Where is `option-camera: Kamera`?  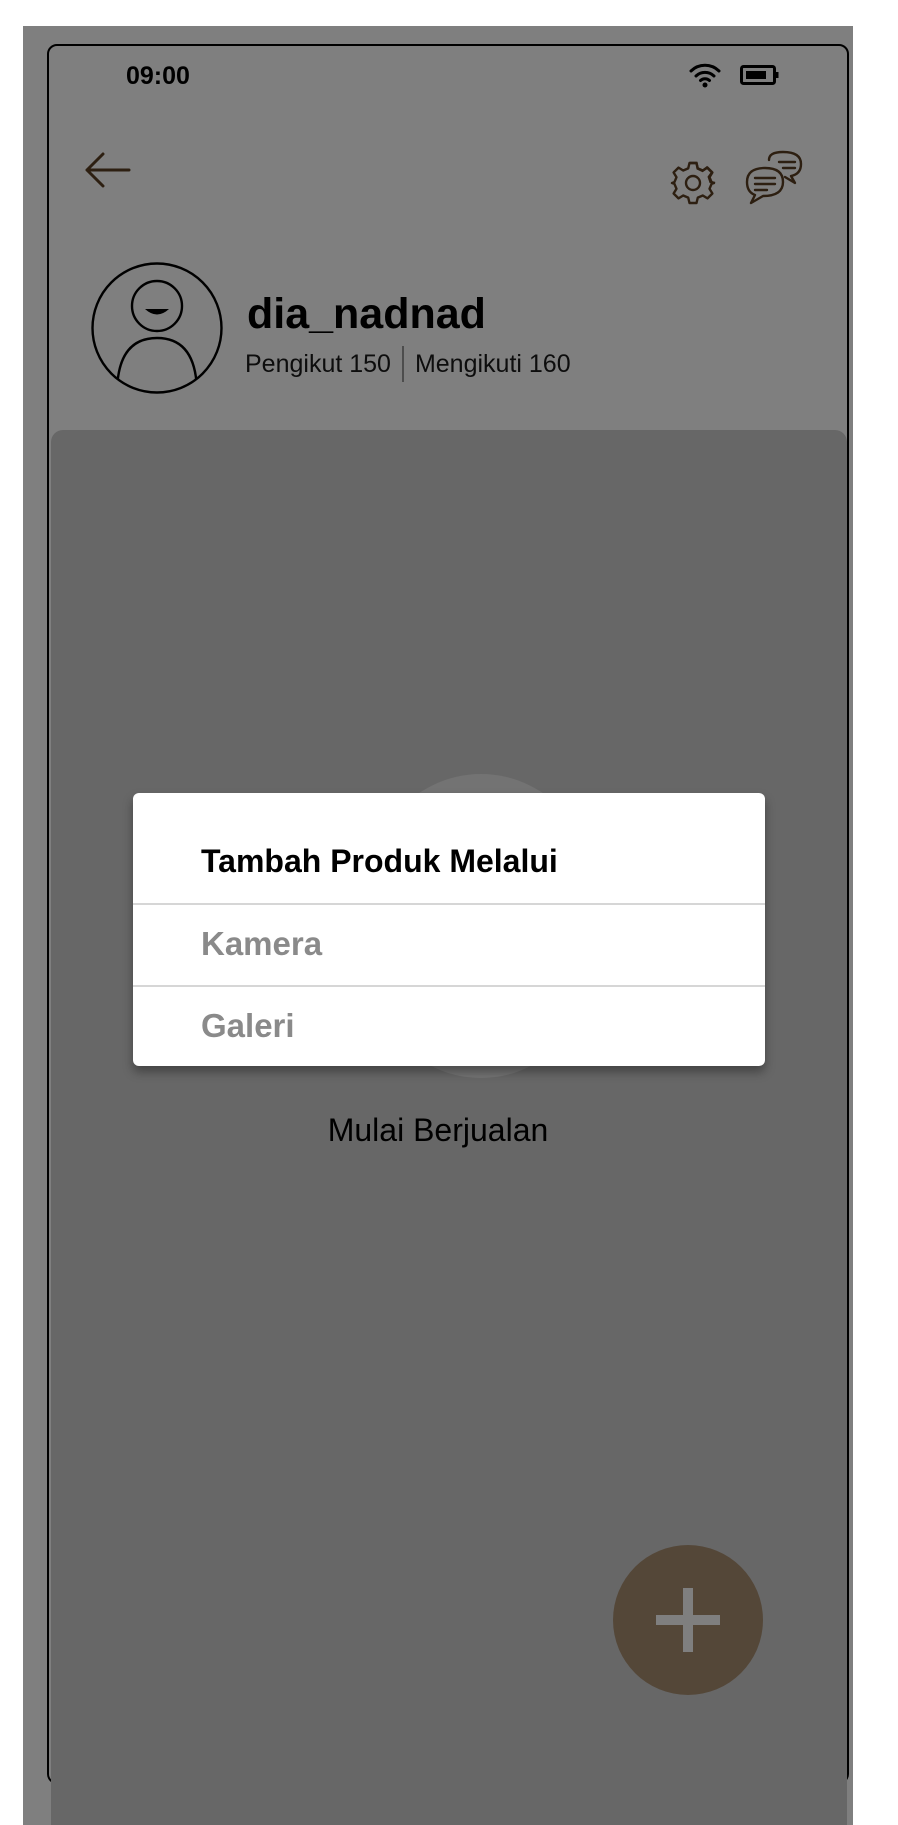 option-camera: Kamera is located at coordinates (449, 944).